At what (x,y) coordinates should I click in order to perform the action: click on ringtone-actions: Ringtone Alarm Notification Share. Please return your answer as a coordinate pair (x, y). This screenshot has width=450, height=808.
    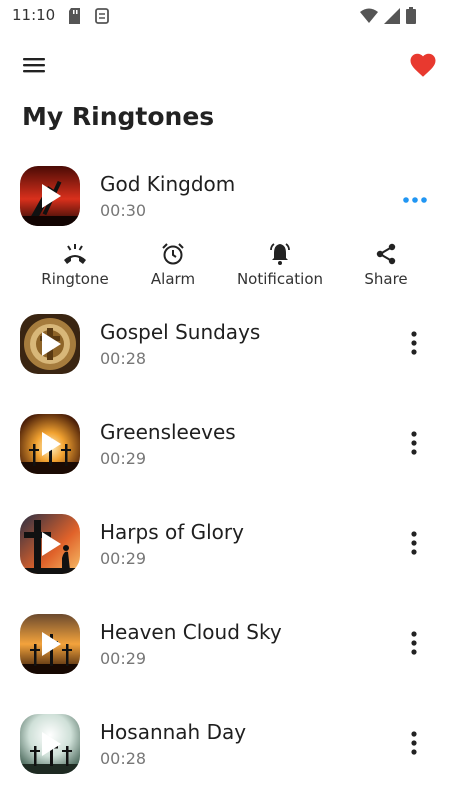
    Looking at the image, I should click on (225, 270).